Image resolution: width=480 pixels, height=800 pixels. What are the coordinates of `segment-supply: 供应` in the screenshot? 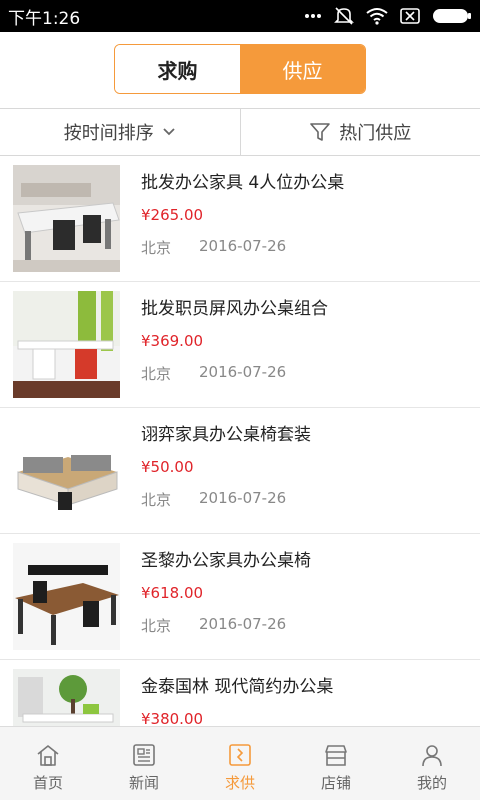 It's located at (302, 69).